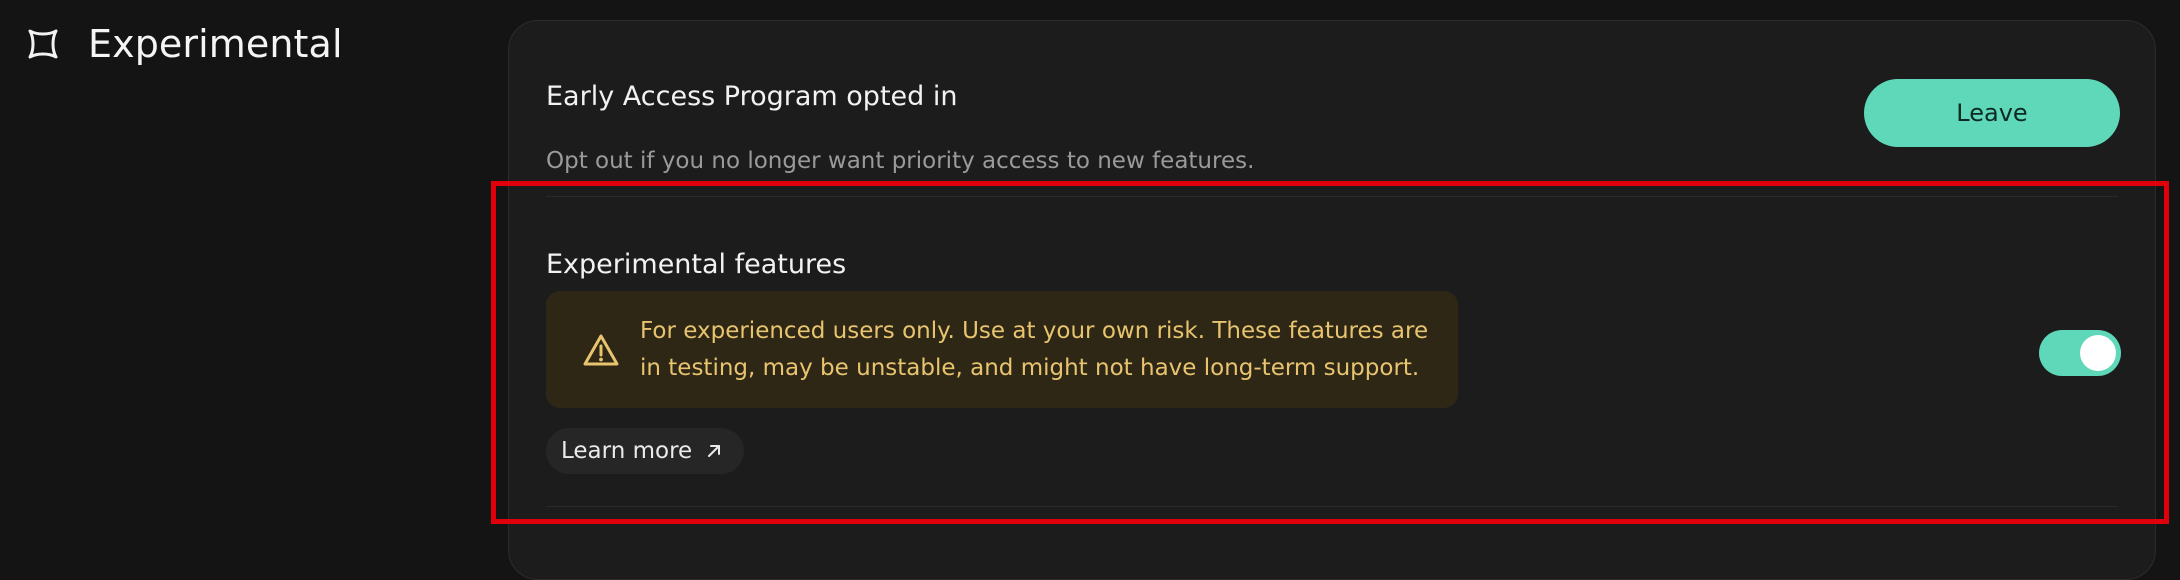 The image size is (2180, 580). I want to click on warning-triangle-icon, so click(601, 350).